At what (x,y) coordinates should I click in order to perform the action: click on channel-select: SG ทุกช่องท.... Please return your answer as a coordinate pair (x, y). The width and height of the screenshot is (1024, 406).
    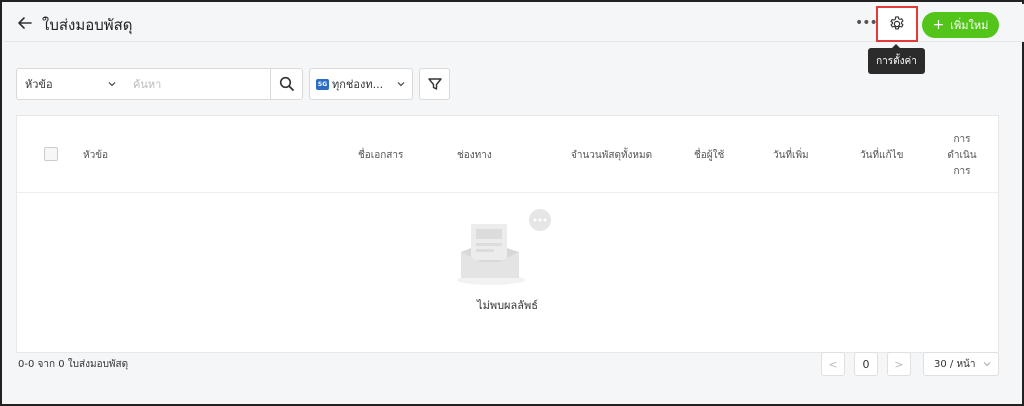
    Looking at the image, I should click on (361, 84).